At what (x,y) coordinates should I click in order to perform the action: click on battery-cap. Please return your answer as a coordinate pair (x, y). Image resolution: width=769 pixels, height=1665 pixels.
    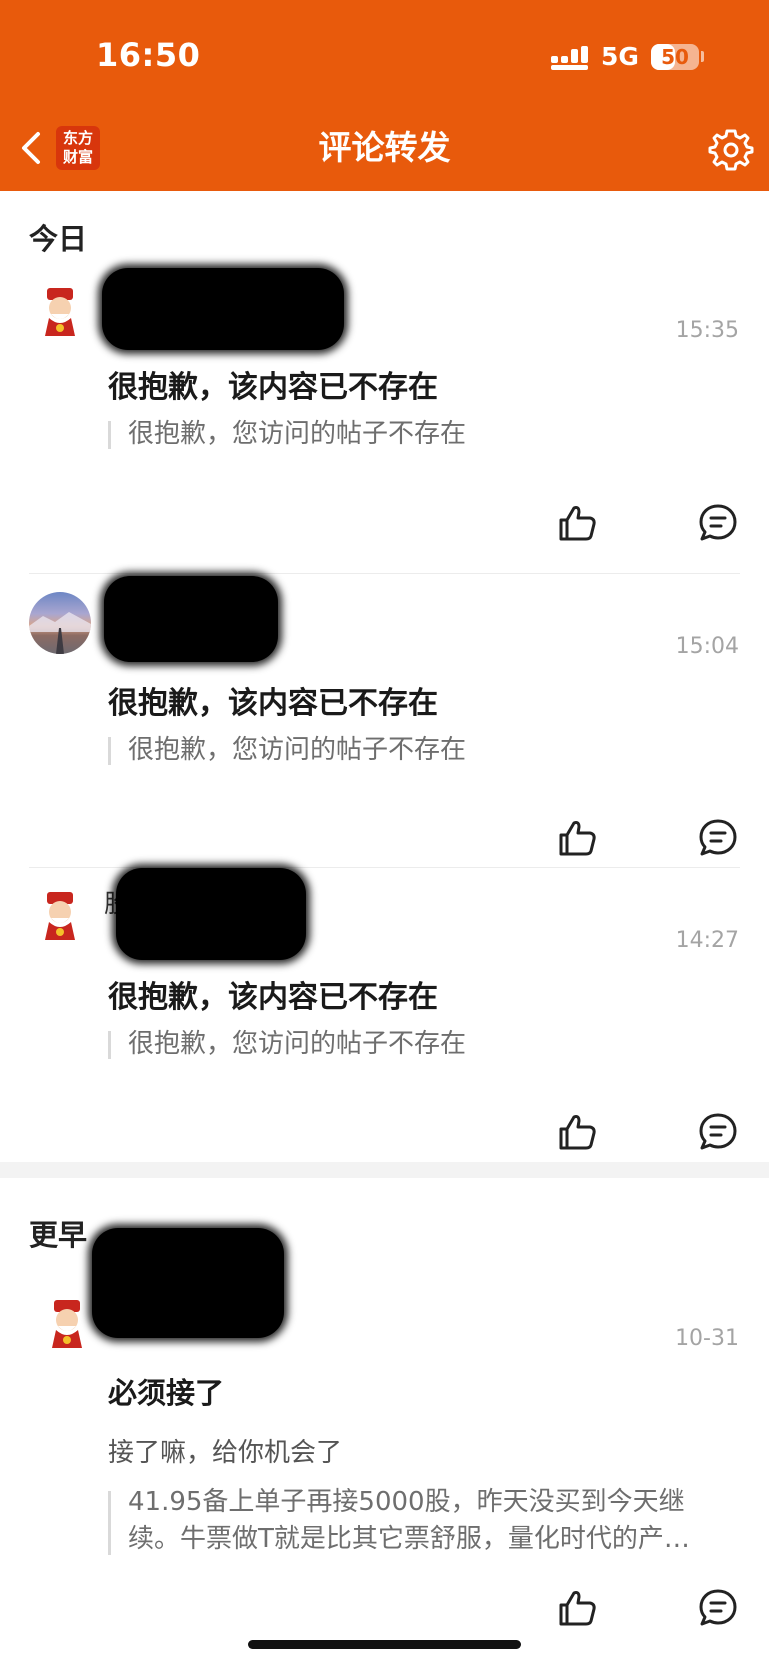
    Looking at the image, I should click on (702, 56).